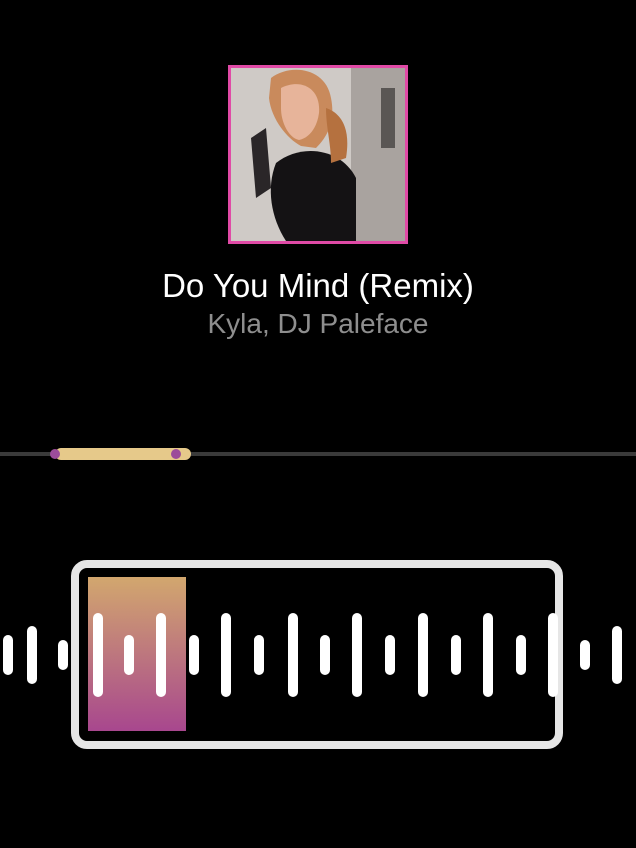 The height and width of the screenshot is (848, 636). I want to click on album-art, so click(318, 154).